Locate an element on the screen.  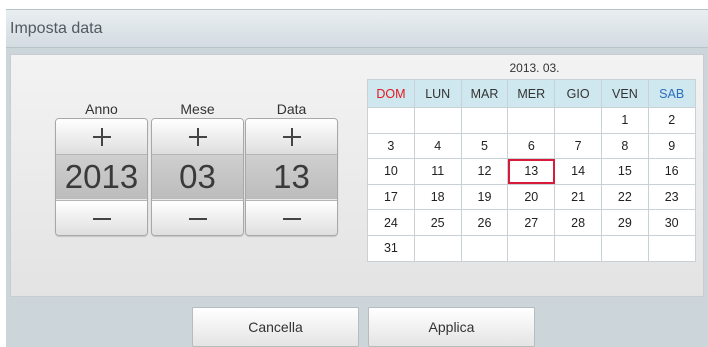
calendar-day-cell: 2 is located at coordinates (671, 120).